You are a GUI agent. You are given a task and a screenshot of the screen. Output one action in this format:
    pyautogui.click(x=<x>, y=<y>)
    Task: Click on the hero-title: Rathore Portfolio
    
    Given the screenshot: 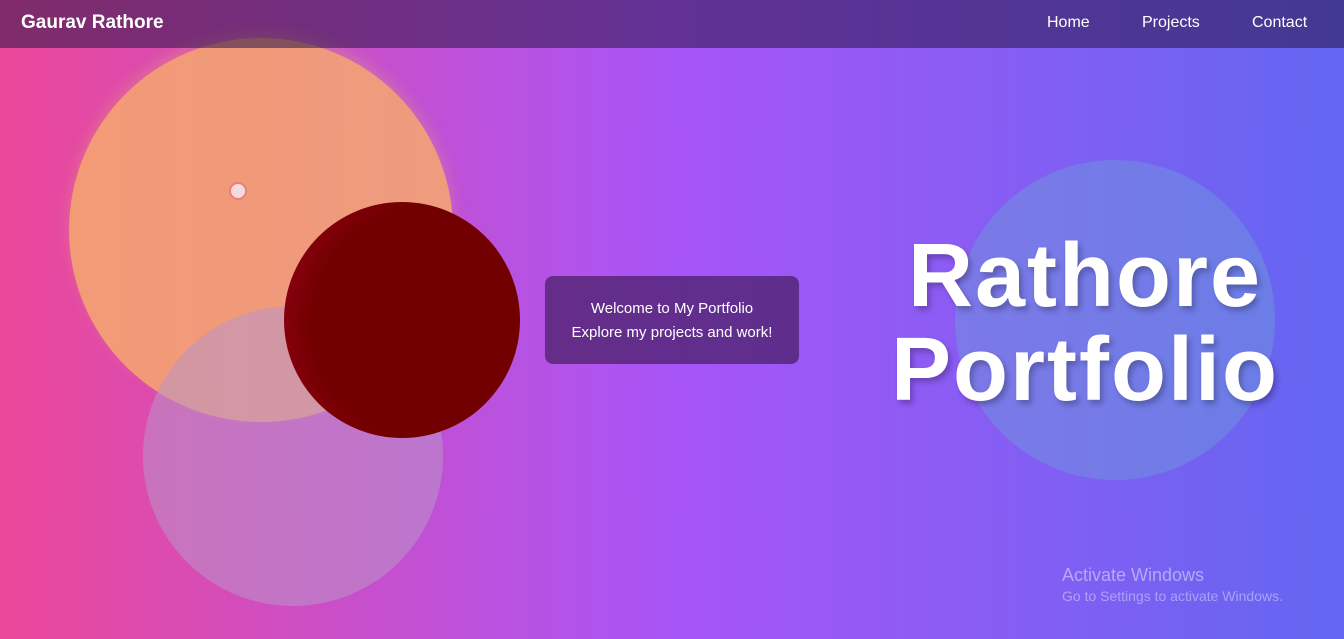 What is the action you would take?
    pyautogui.click(x=1085, y=323)
    